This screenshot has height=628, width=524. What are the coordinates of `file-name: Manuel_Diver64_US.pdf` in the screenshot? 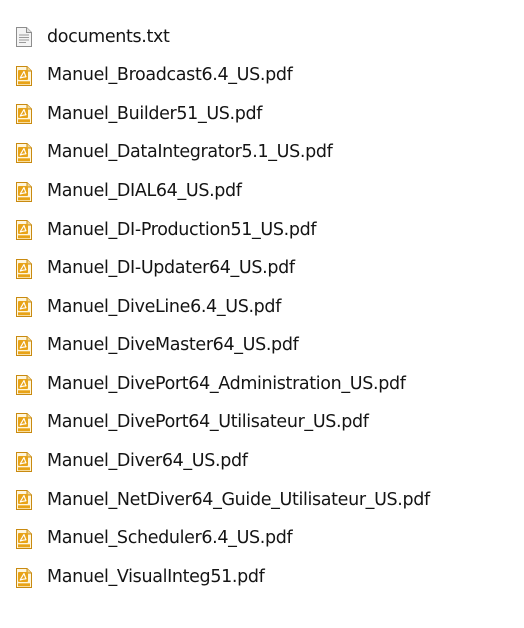 It's located at (147, 461).